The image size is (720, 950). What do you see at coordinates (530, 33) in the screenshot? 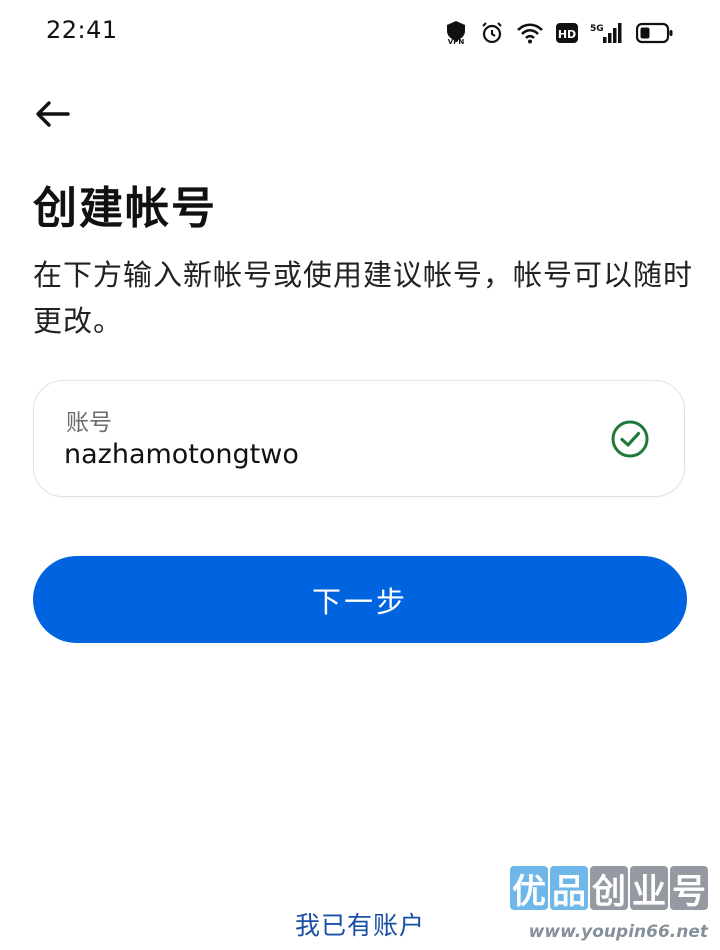
I see `wifi-icon` at bounding box center [530, 33].